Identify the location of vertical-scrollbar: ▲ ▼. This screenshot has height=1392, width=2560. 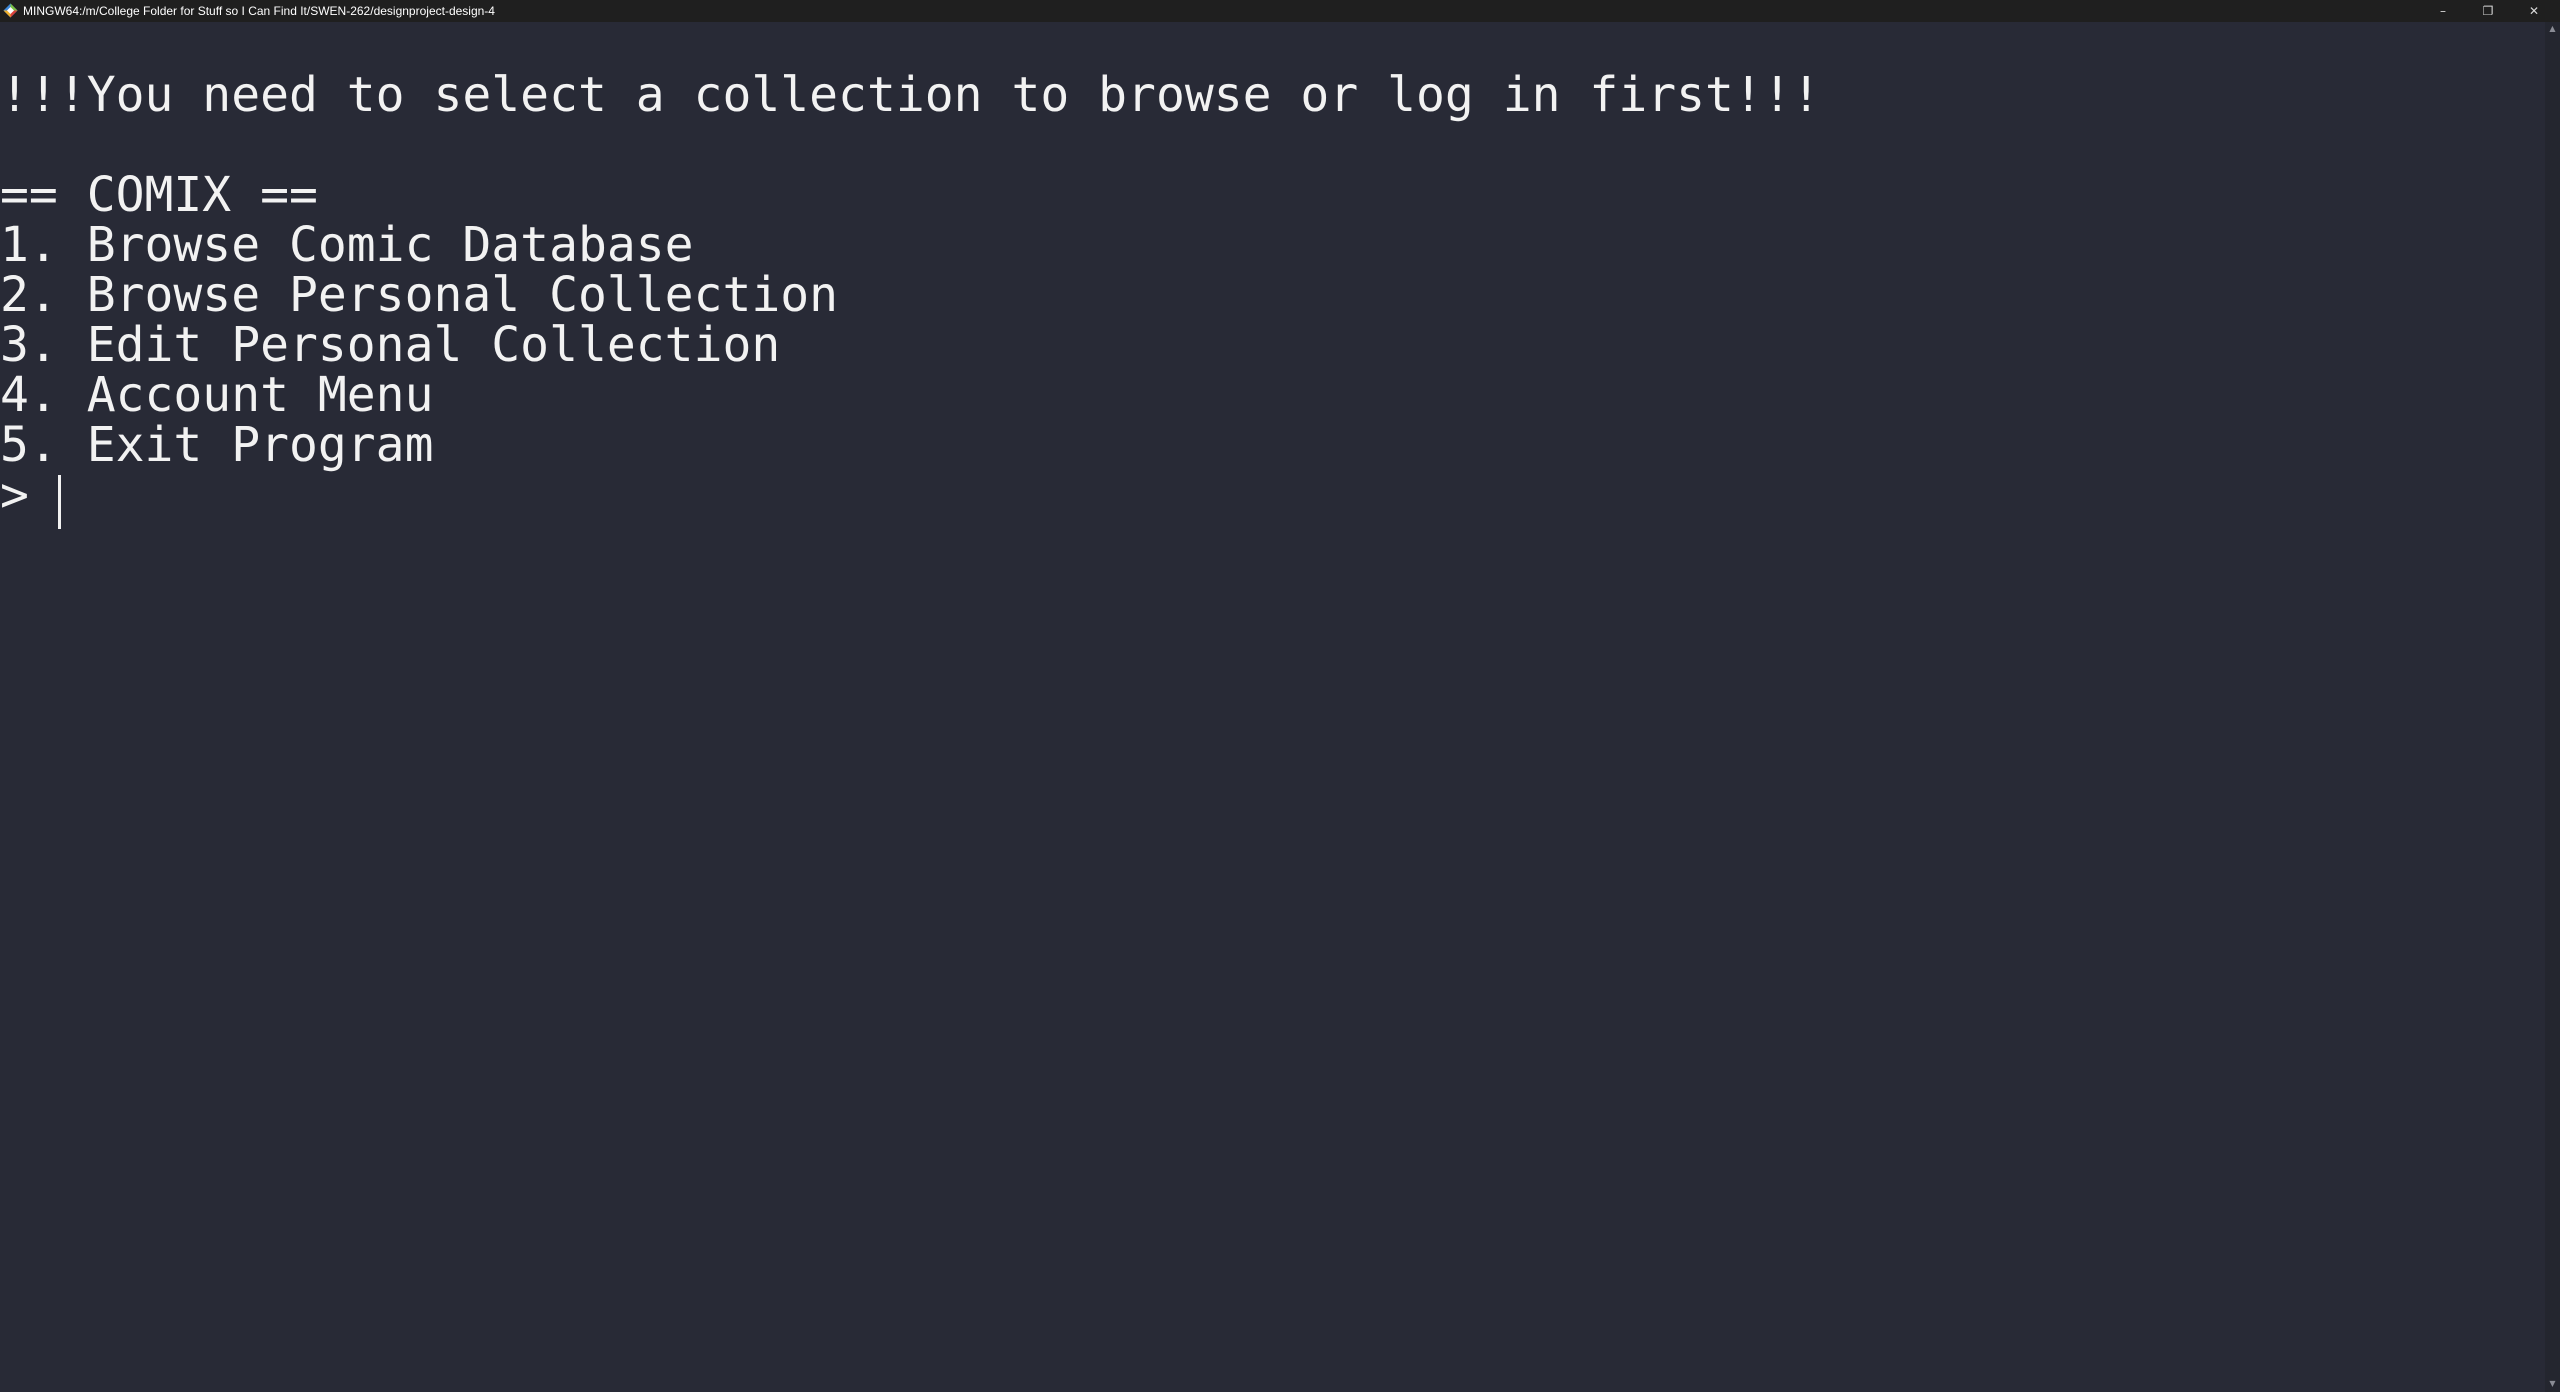
(2552, 707).